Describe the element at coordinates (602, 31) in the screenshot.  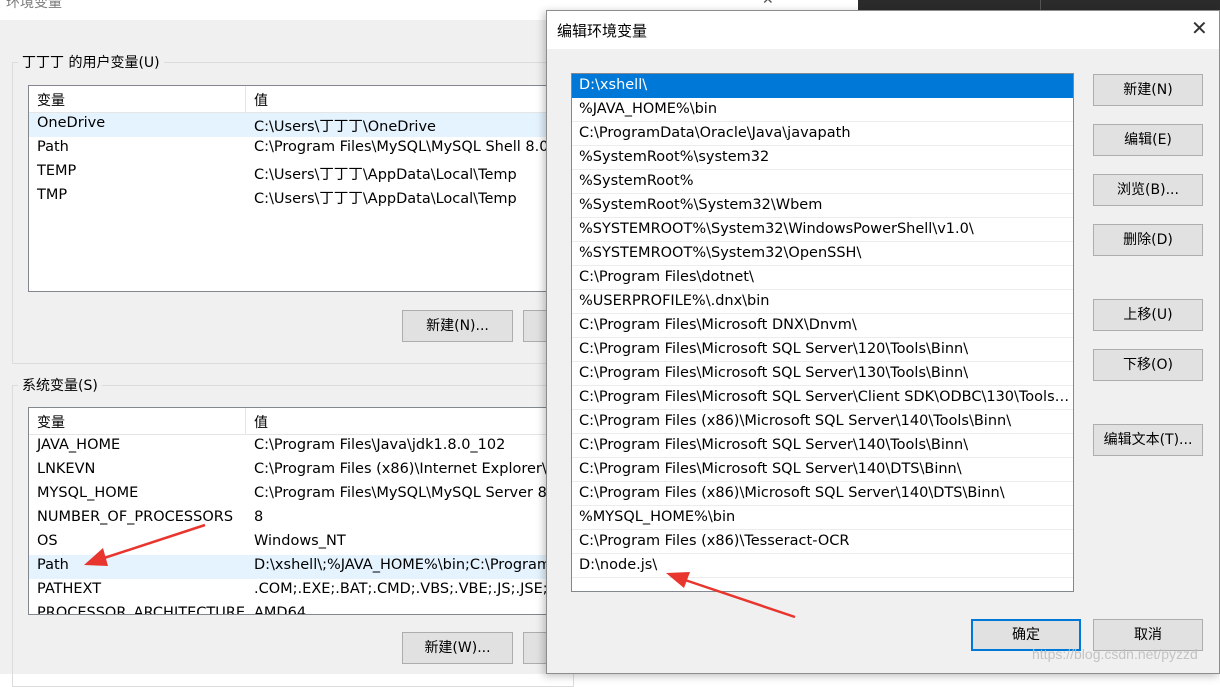
I see `dialog-title: 编辑环境变量` at that location.